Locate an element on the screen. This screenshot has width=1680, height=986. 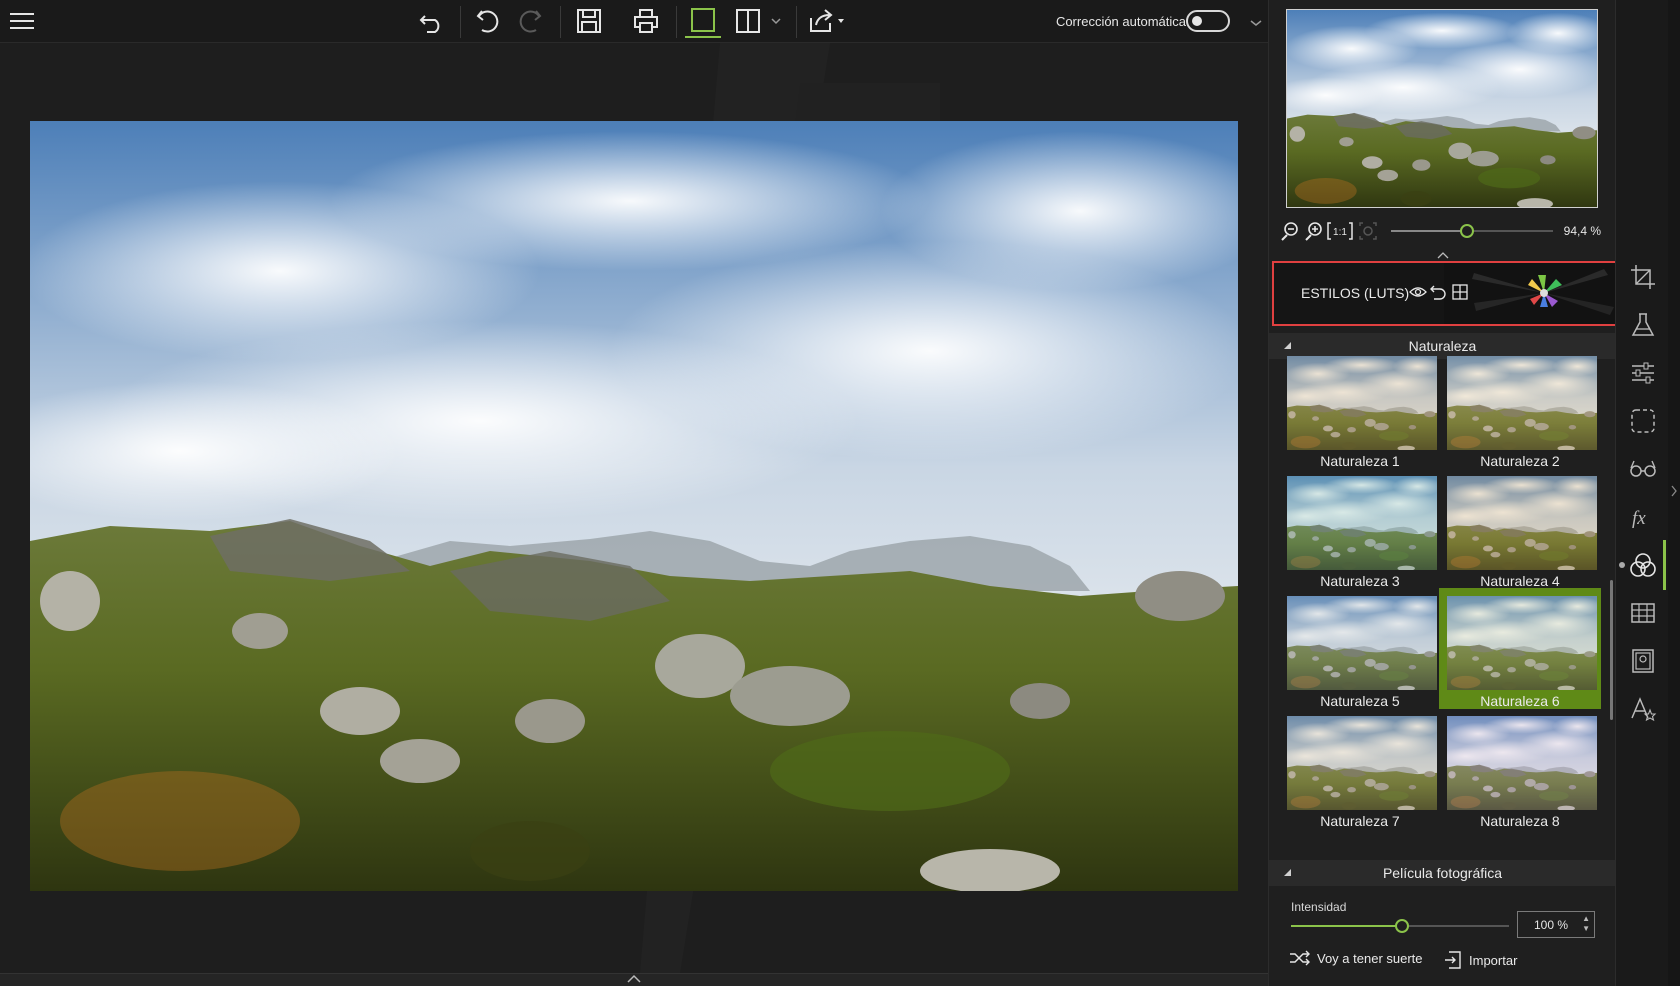
flask-icon is located at coordinates (1643, 325).